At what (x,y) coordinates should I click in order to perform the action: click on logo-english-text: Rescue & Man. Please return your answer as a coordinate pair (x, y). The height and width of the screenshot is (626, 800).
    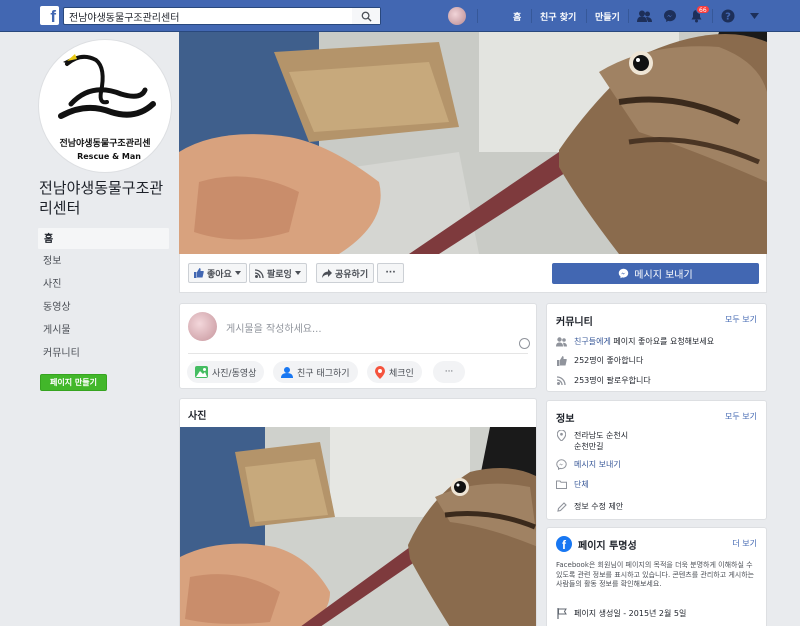
    Looking at the image, I should click on (109, 156).